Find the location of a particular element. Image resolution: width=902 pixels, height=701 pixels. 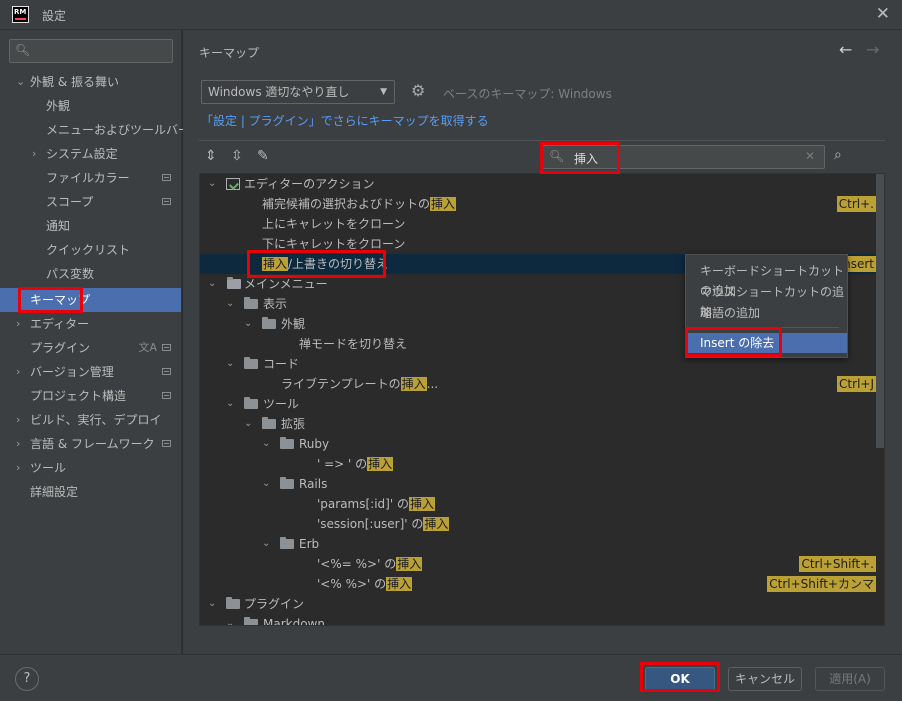

tree-row-label: 拡張 is located at coordinates (293, 424).